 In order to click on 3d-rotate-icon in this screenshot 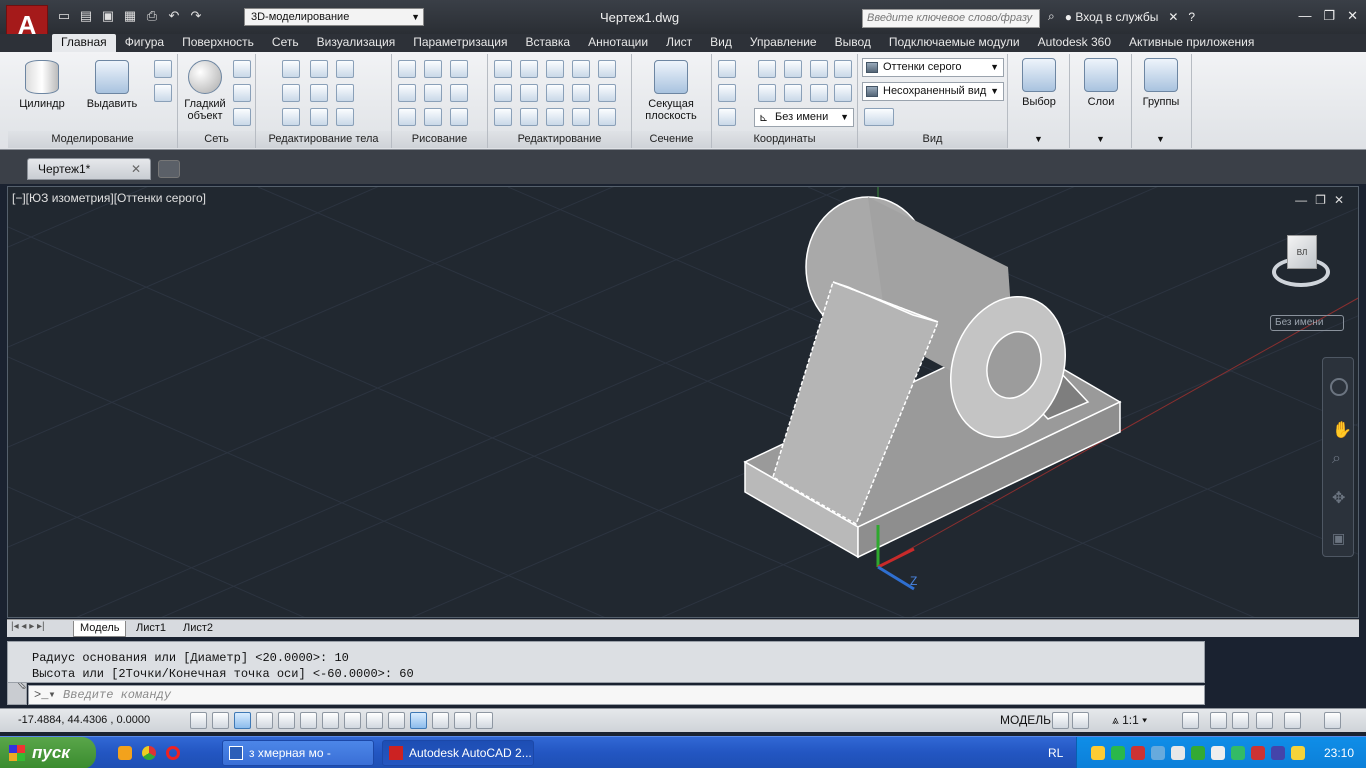, I will do `click(529, 93)`.